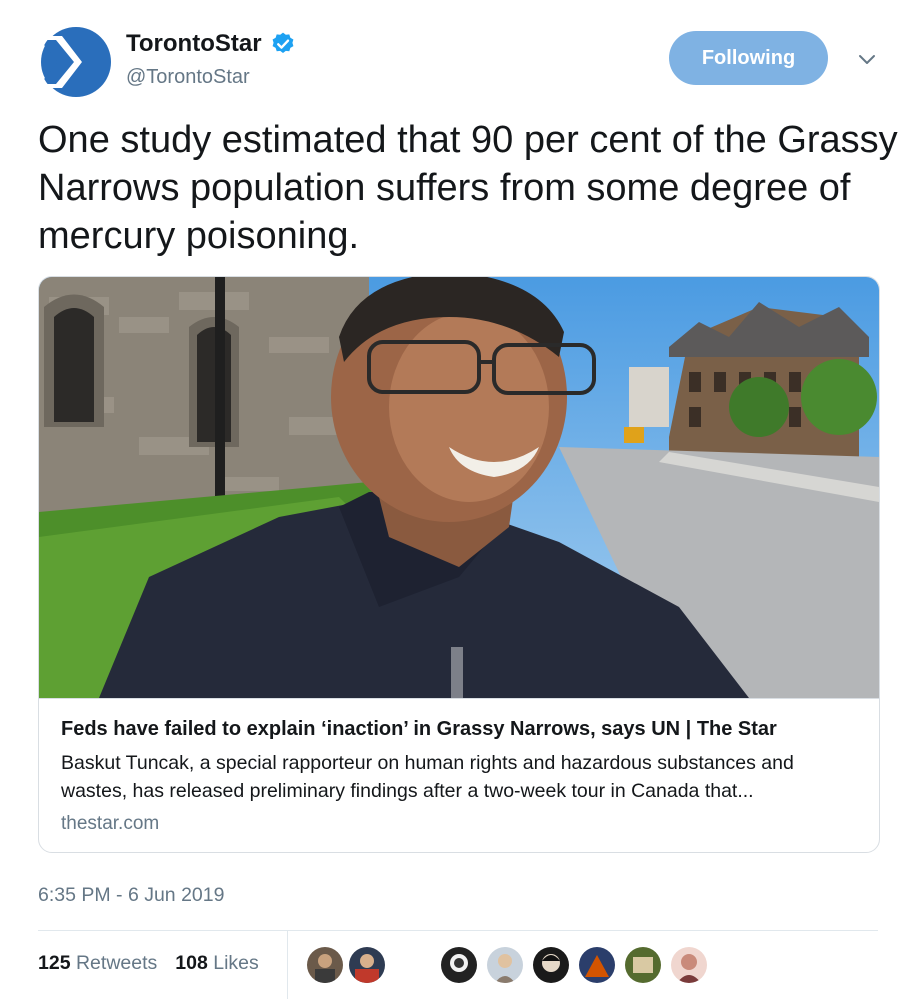 Image resolution: width=924 pixels, height=1001 pixels. What do you see at coordinates (194, 44) in the screenshot?
I see `display-name: TorontoStar` at bounding box center [194, 44].